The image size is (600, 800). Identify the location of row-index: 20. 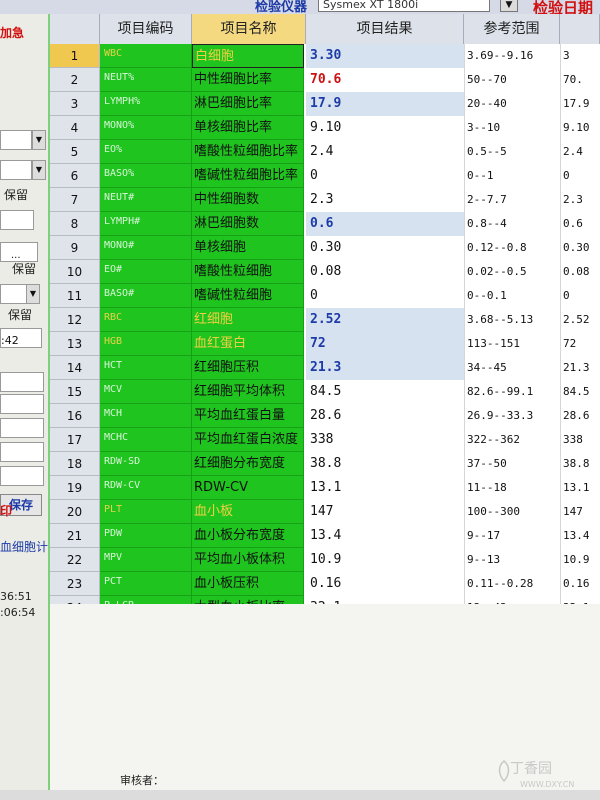
(75, 512).